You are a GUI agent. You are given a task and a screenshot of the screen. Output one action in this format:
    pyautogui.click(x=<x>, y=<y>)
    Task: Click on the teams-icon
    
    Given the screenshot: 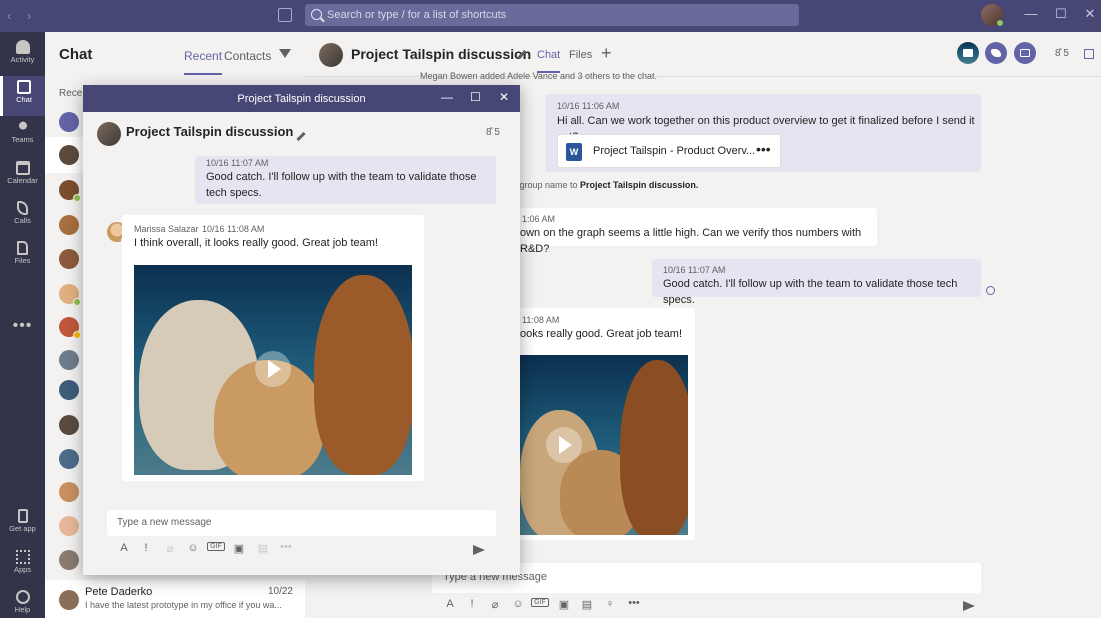 What is the action you would take?
    pyautogui.click(x=22, y=127)
    